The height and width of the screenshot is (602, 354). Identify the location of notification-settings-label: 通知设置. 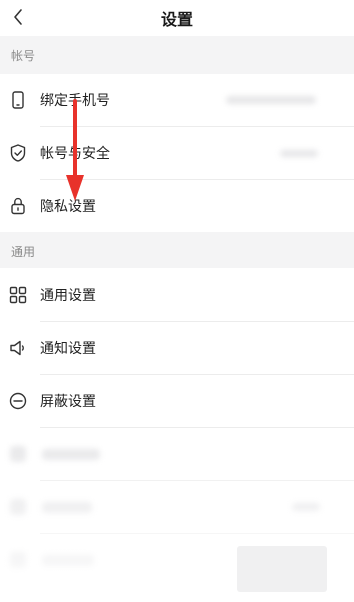
(68, 349).